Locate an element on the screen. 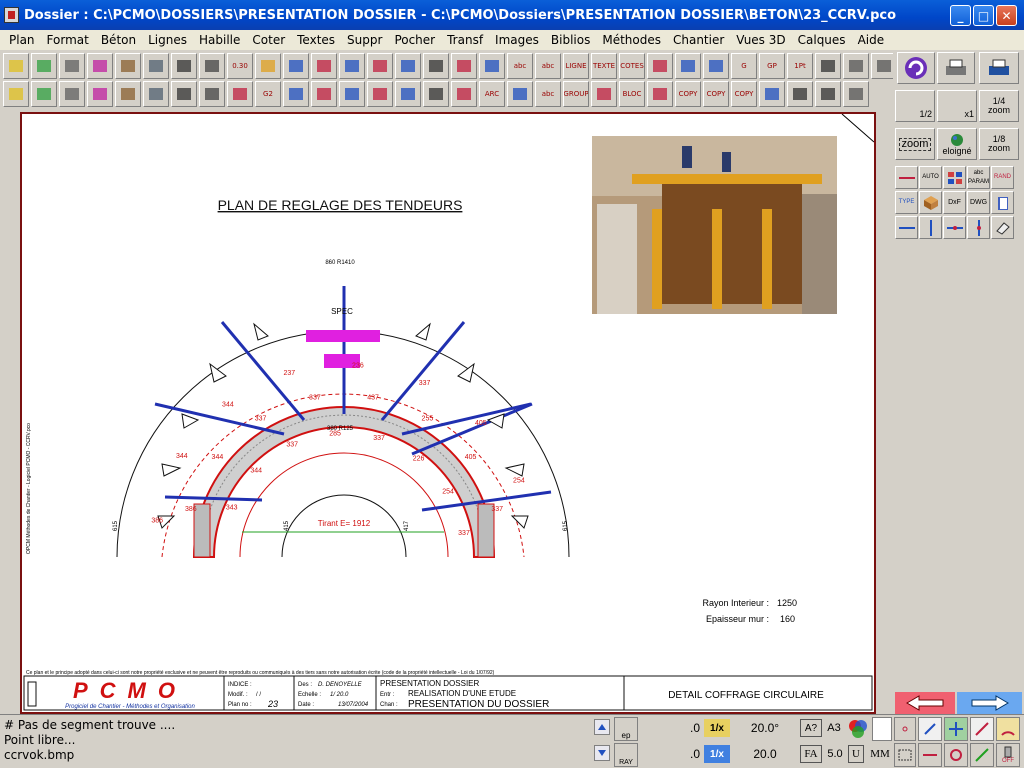  snap-end-button is located at coordinates (930, 729).